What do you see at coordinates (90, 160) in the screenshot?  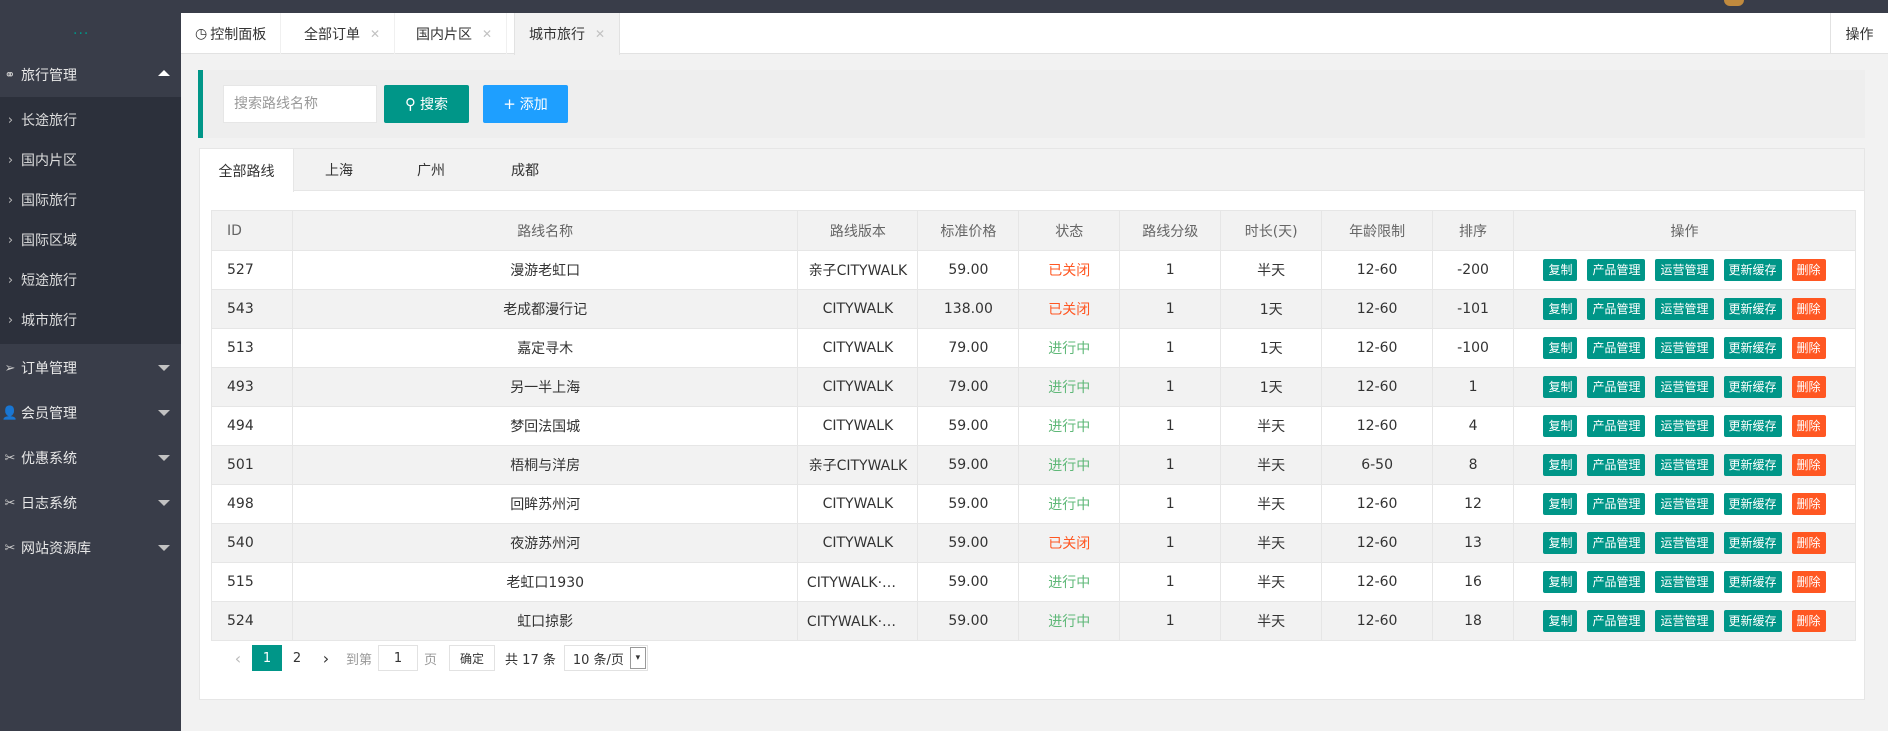 I see `sidebar-item-domestic-area: › 国内片区` at bounding box center [90, 160].